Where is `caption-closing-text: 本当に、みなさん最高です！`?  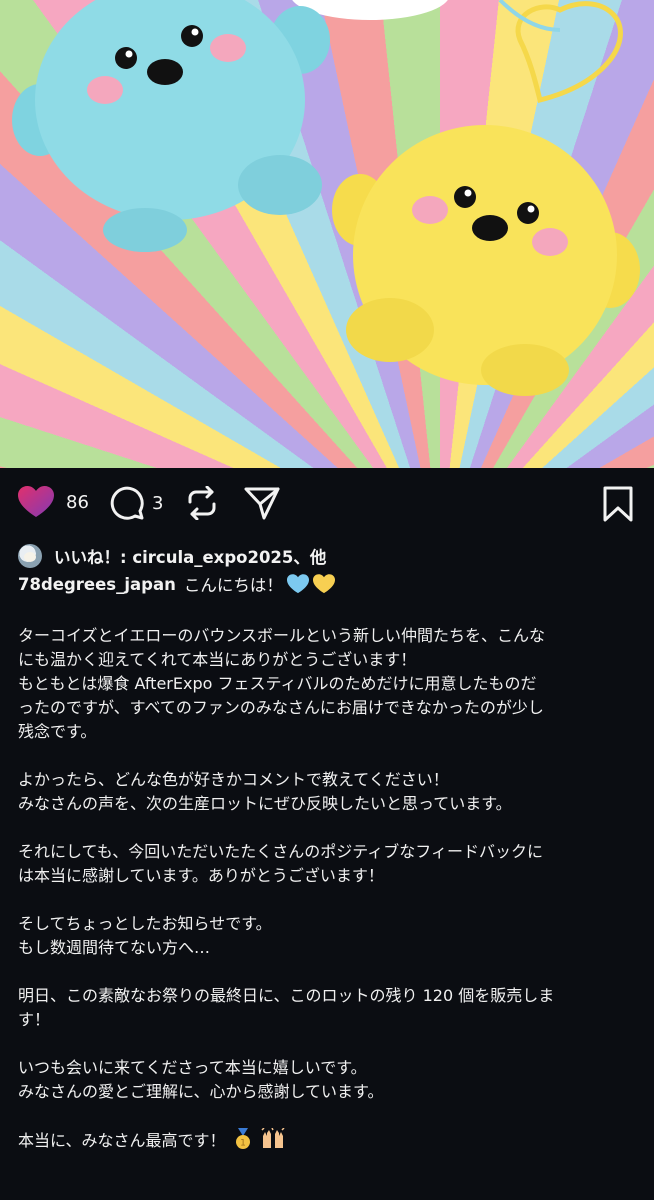 caption-closing-text: 本当に、みなさん最高です！ is located at coordinates (122, 1140).